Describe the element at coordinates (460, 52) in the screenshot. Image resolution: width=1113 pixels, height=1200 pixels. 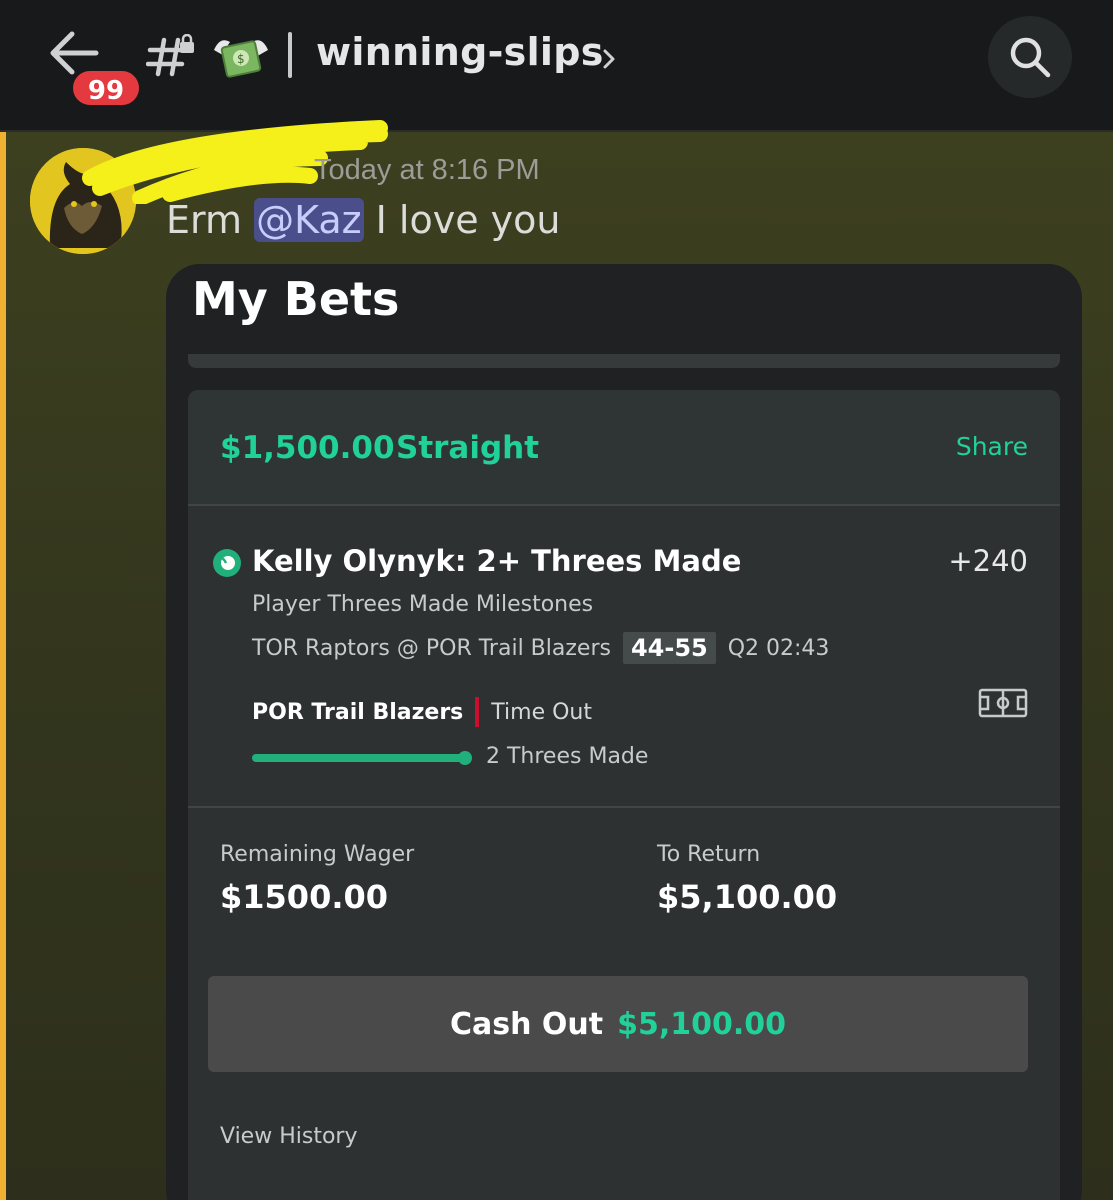
I see `channel-name: winning-slips` at that location.